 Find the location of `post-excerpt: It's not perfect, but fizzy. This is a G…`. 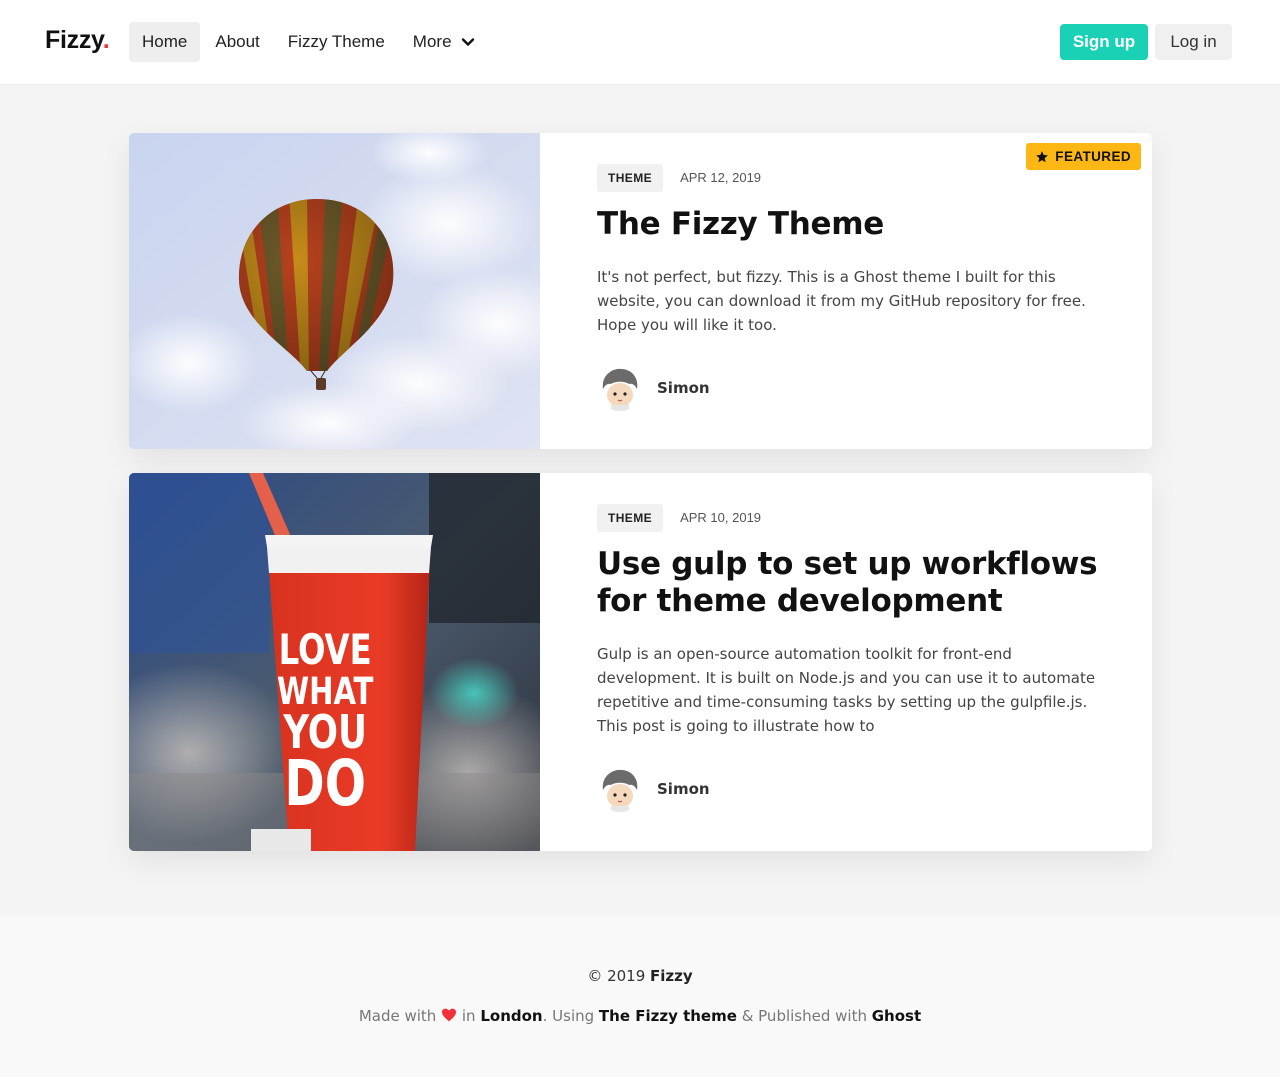

post-excerpt: It's not perfect, but fizzy. This is a G… is located at coordinates (841, 301).